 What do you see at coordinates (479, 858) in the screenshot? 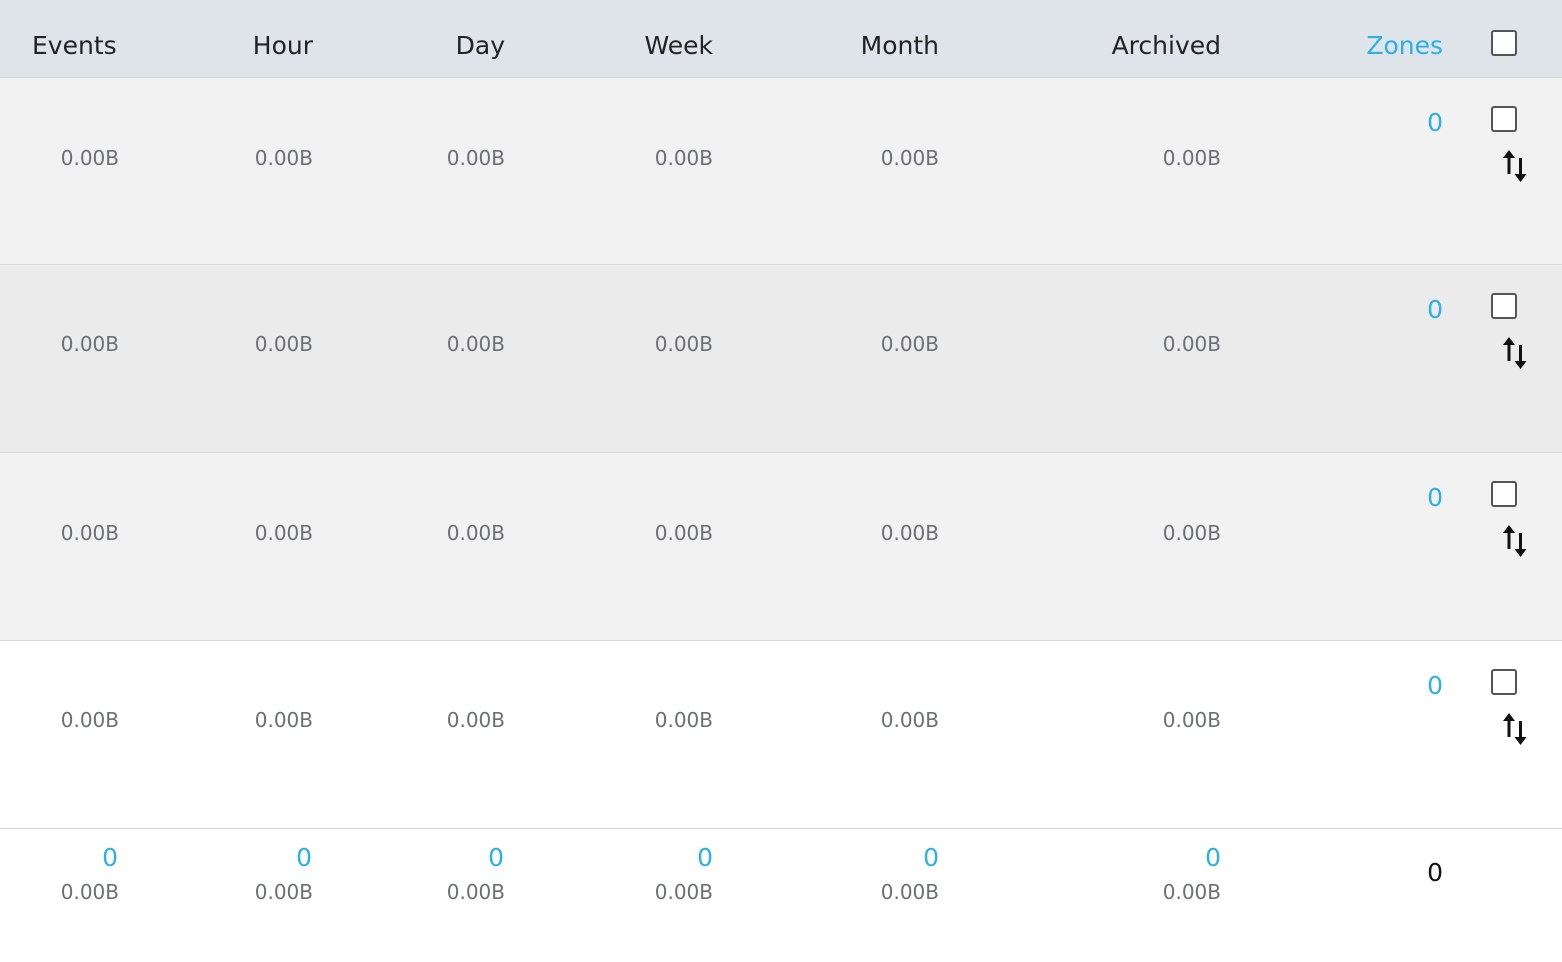
I see `day-total-count: 0` at bounding box center [479, 858].